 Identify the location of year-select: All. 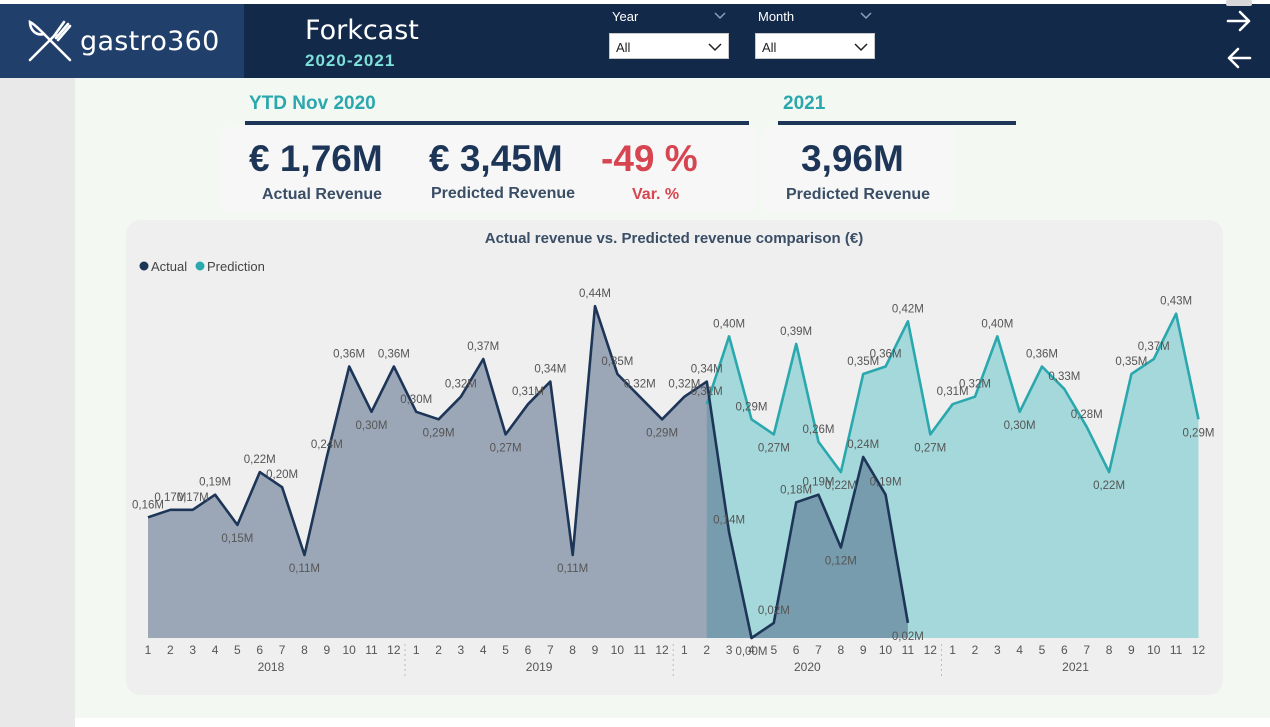
(669, 46).